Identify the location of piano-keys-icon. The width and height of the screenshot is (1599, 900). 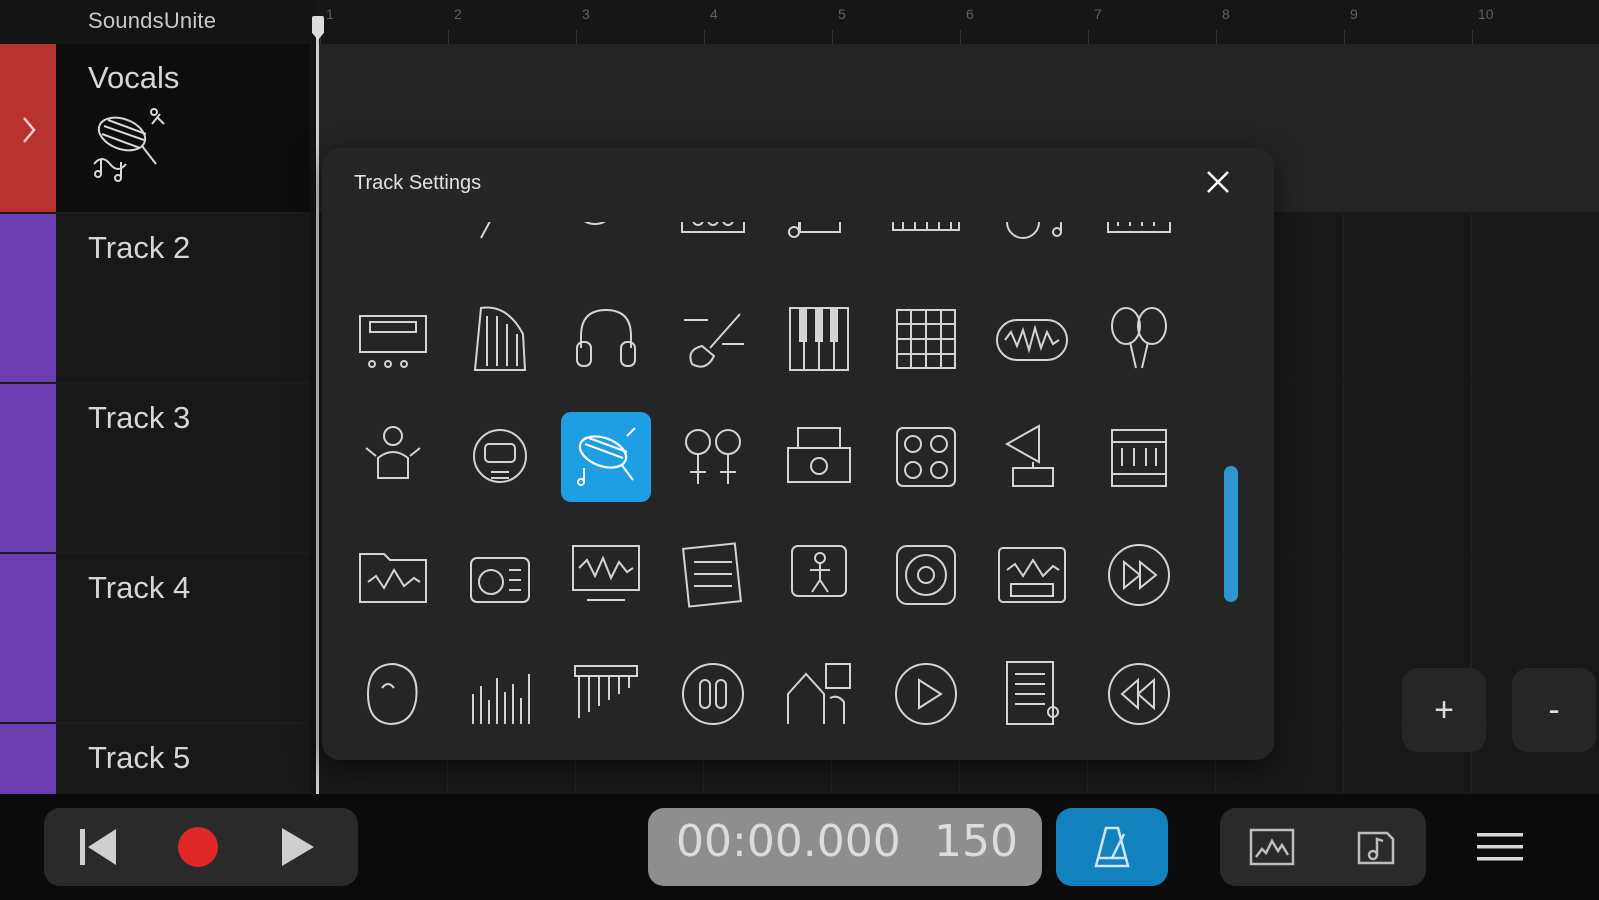
(819, 339).